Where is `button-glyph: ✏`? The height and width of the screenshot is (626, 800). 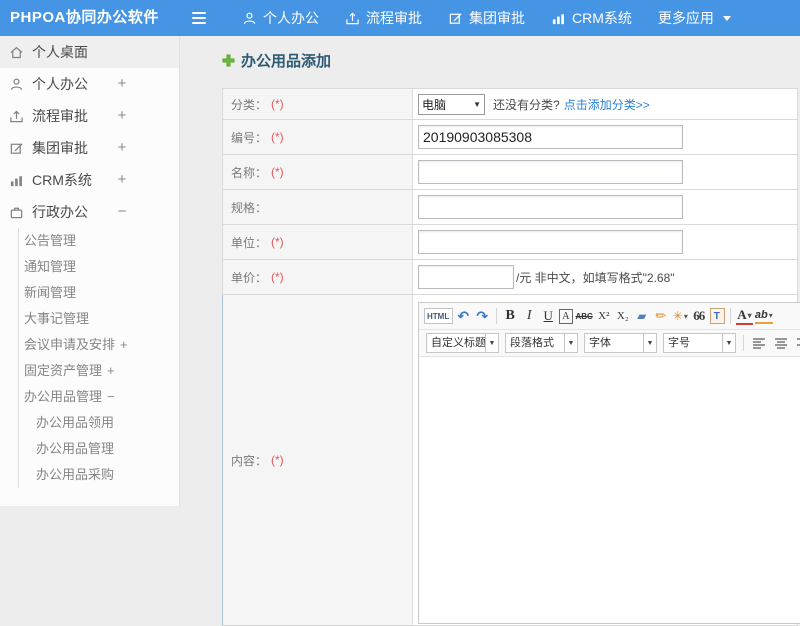 button-glyph: ✏ is located at coordinates (661, 315).